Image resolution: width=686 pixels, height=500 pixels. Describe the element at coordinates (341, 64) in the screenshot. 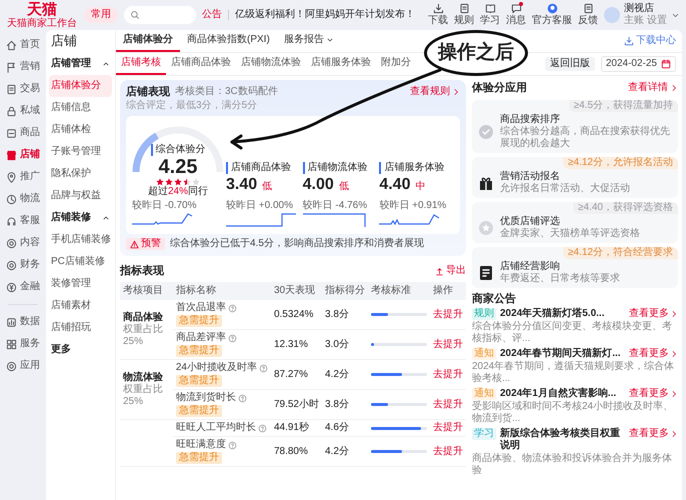

I see `sub-tab: 店铺服务体验` at that location.